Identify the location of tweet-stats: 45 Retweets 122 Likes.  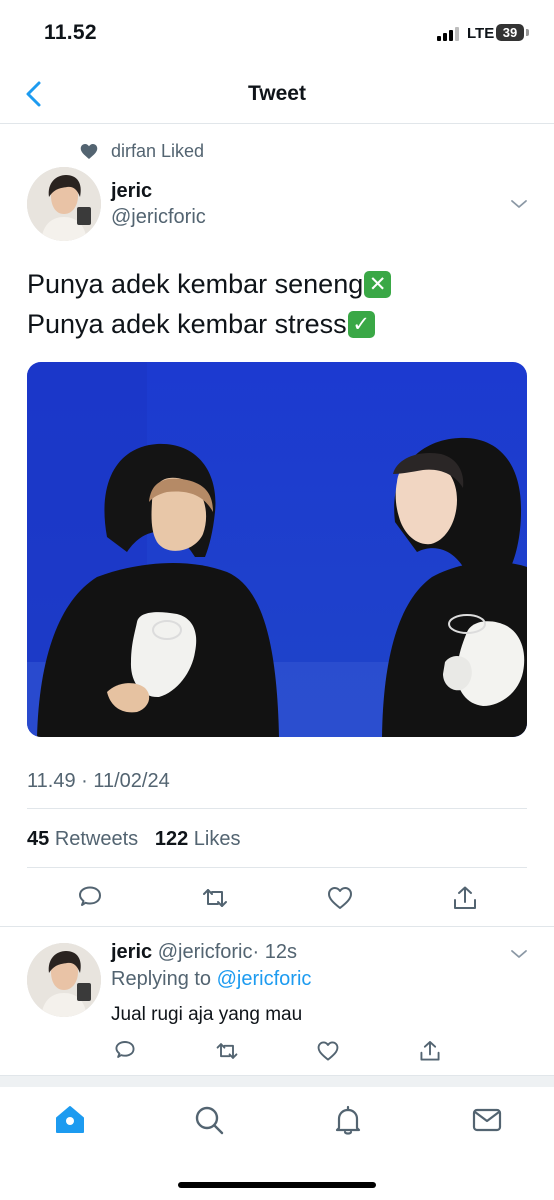
(134, 839).